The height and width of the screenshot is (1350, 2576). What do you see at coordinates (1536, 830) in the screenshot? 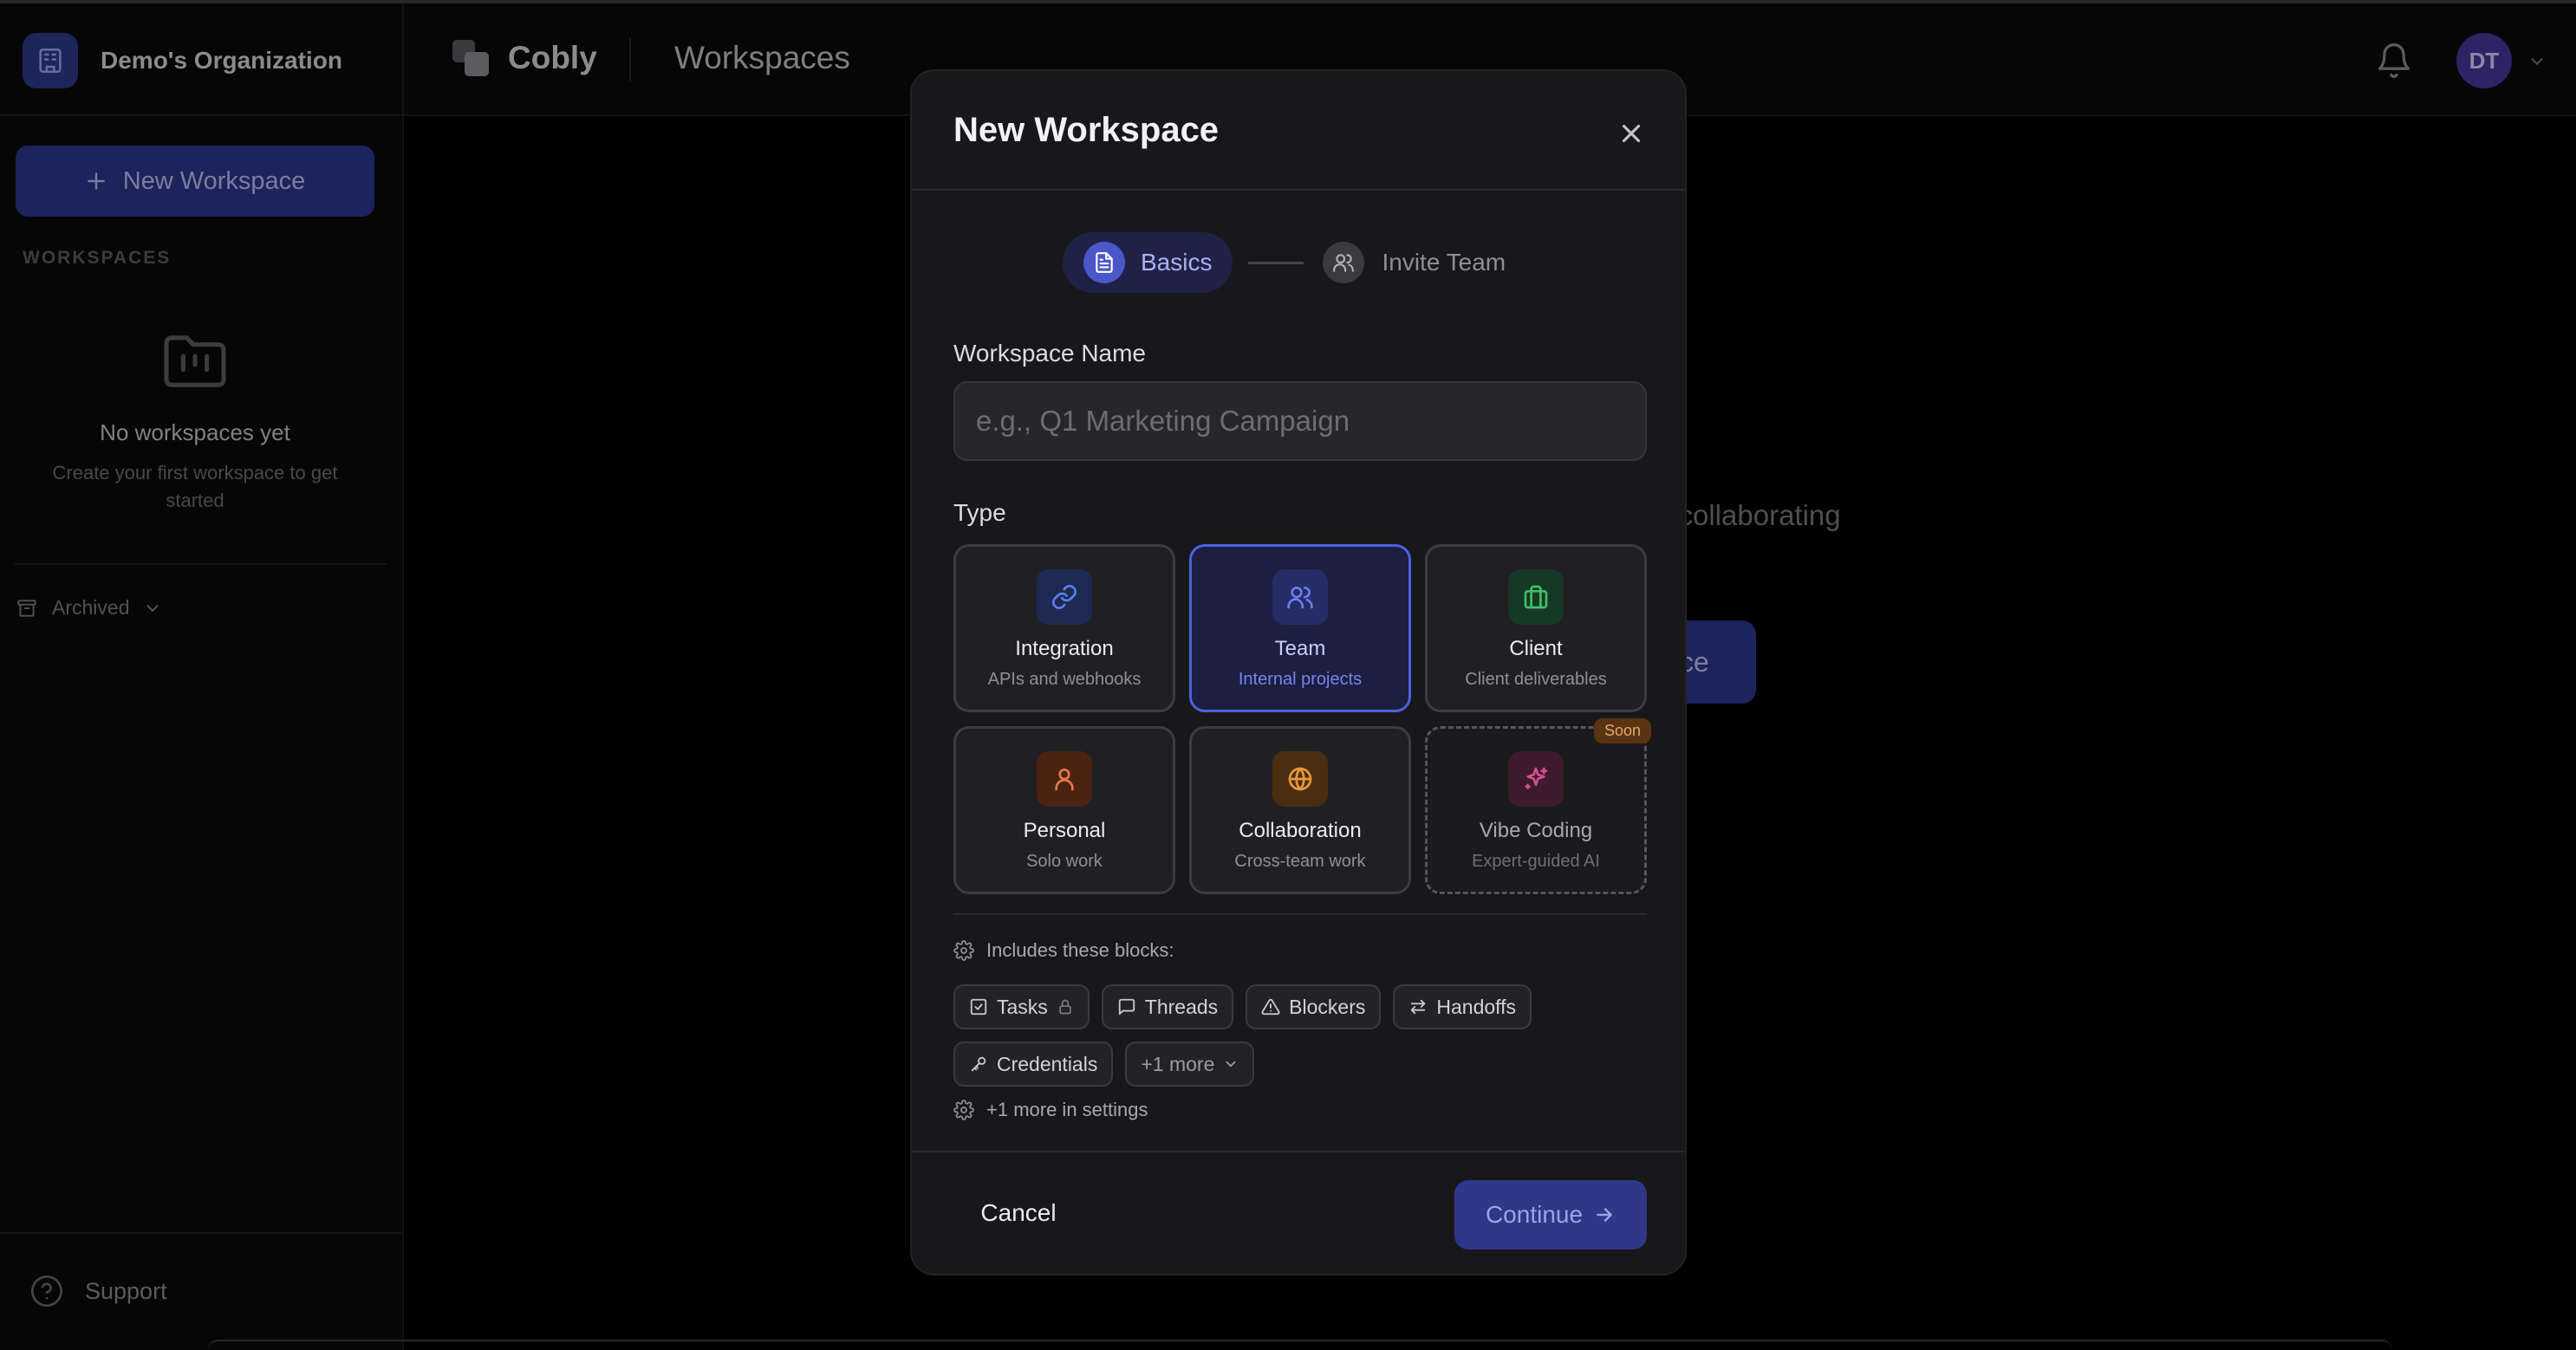
I see `type-name: Vibe Coding` at bounding box center [1536, 830].